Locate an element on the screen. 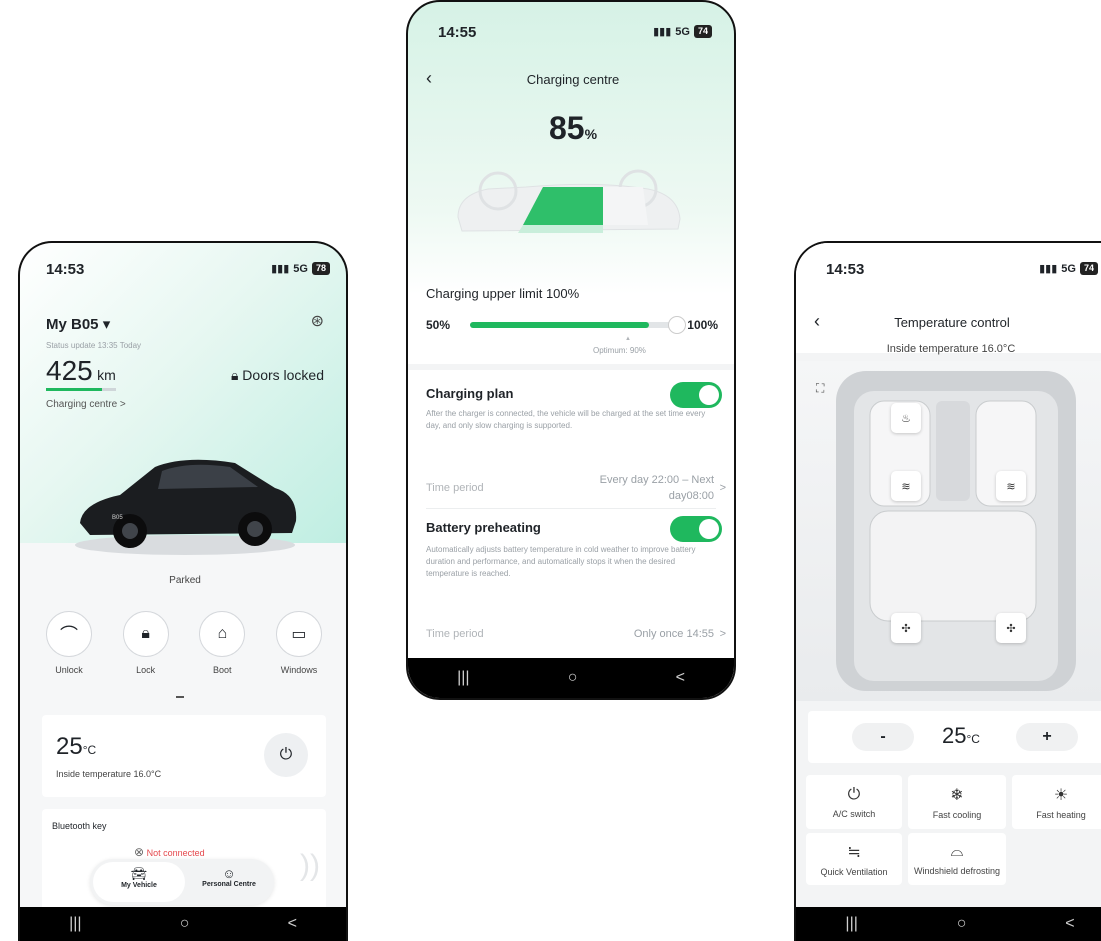 The height and width of the screenshot is (941, 1101). lock-button: 🔒︎ Lock is located at coordinates (146, 643).